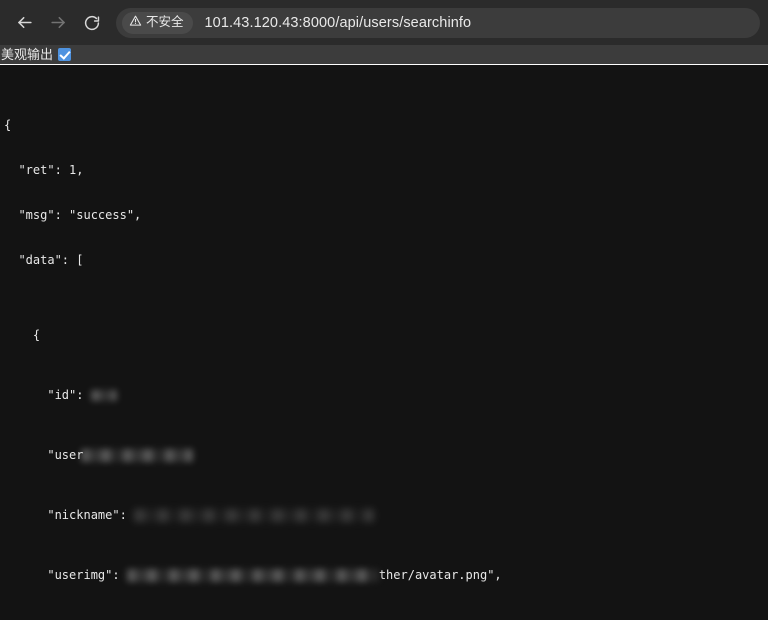 Image resolution: width=768 pixels, height=620 pixels. I want to click on pretty-print-label: 美观输出, so click(27, 54).